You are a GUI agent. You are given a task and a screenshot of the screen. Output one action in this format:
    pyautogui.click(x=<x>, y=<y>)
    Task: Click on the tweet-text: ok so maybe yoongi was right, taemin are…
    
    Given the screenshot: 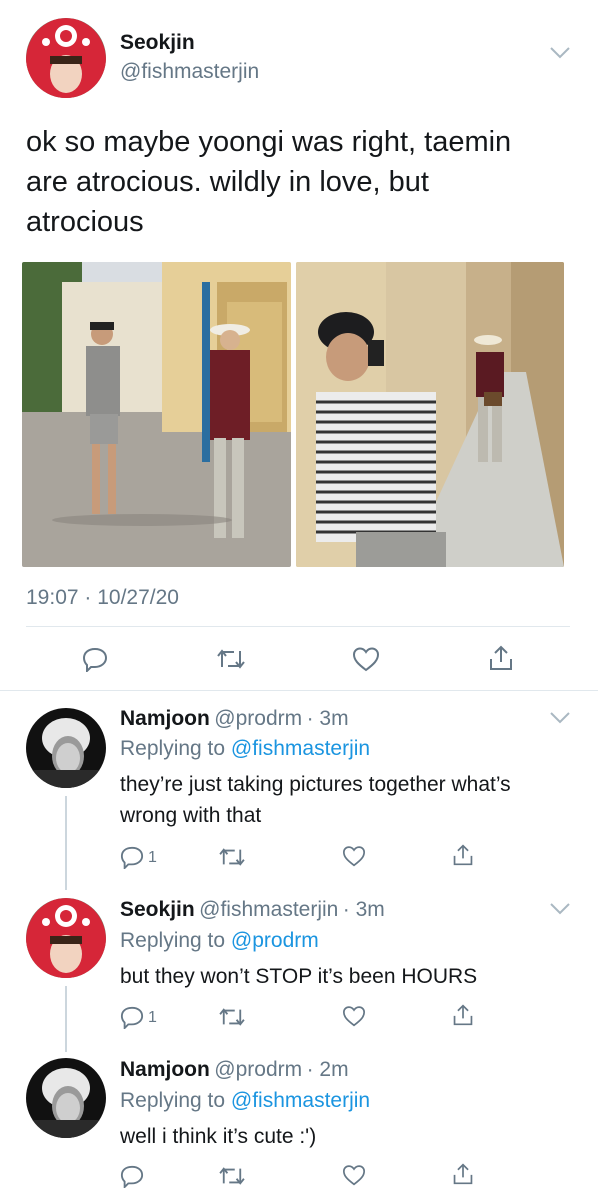 What is the action you would take?
    pyautogui.click(x=306, y=182)
    